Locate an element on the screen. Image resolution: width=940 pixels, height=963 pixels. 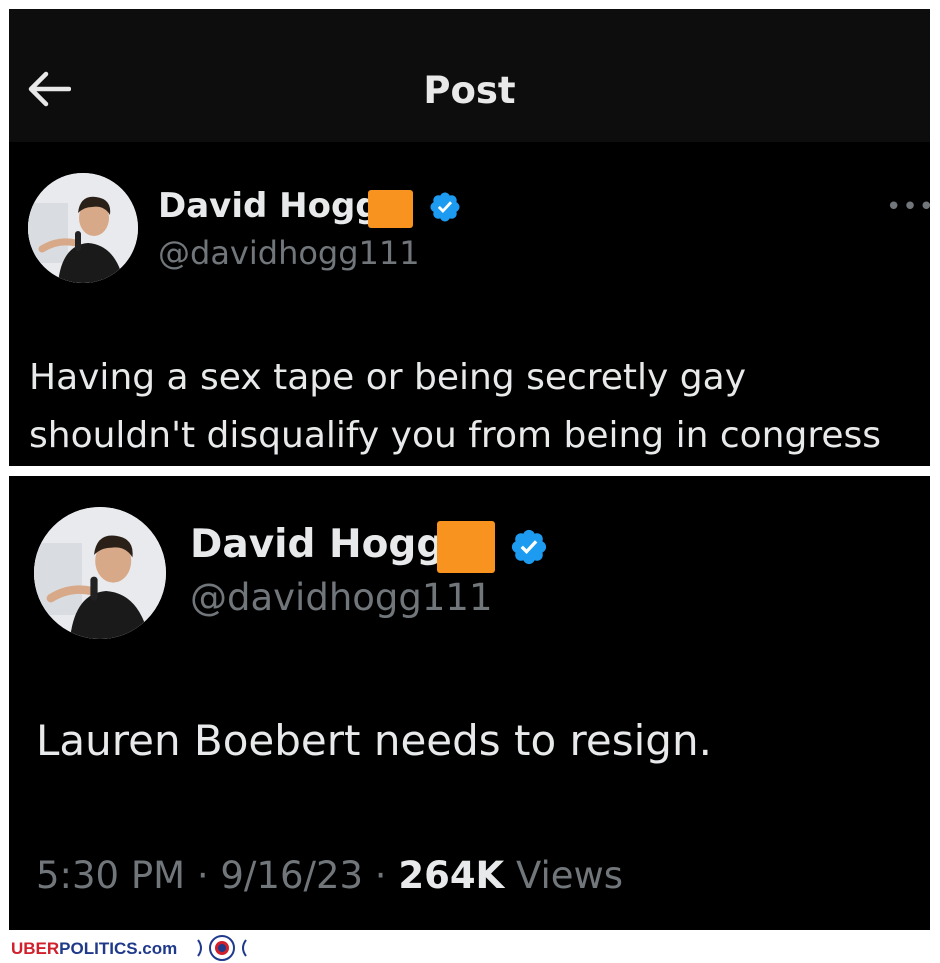
top-bar: Post is located at coordinates (469, 75).